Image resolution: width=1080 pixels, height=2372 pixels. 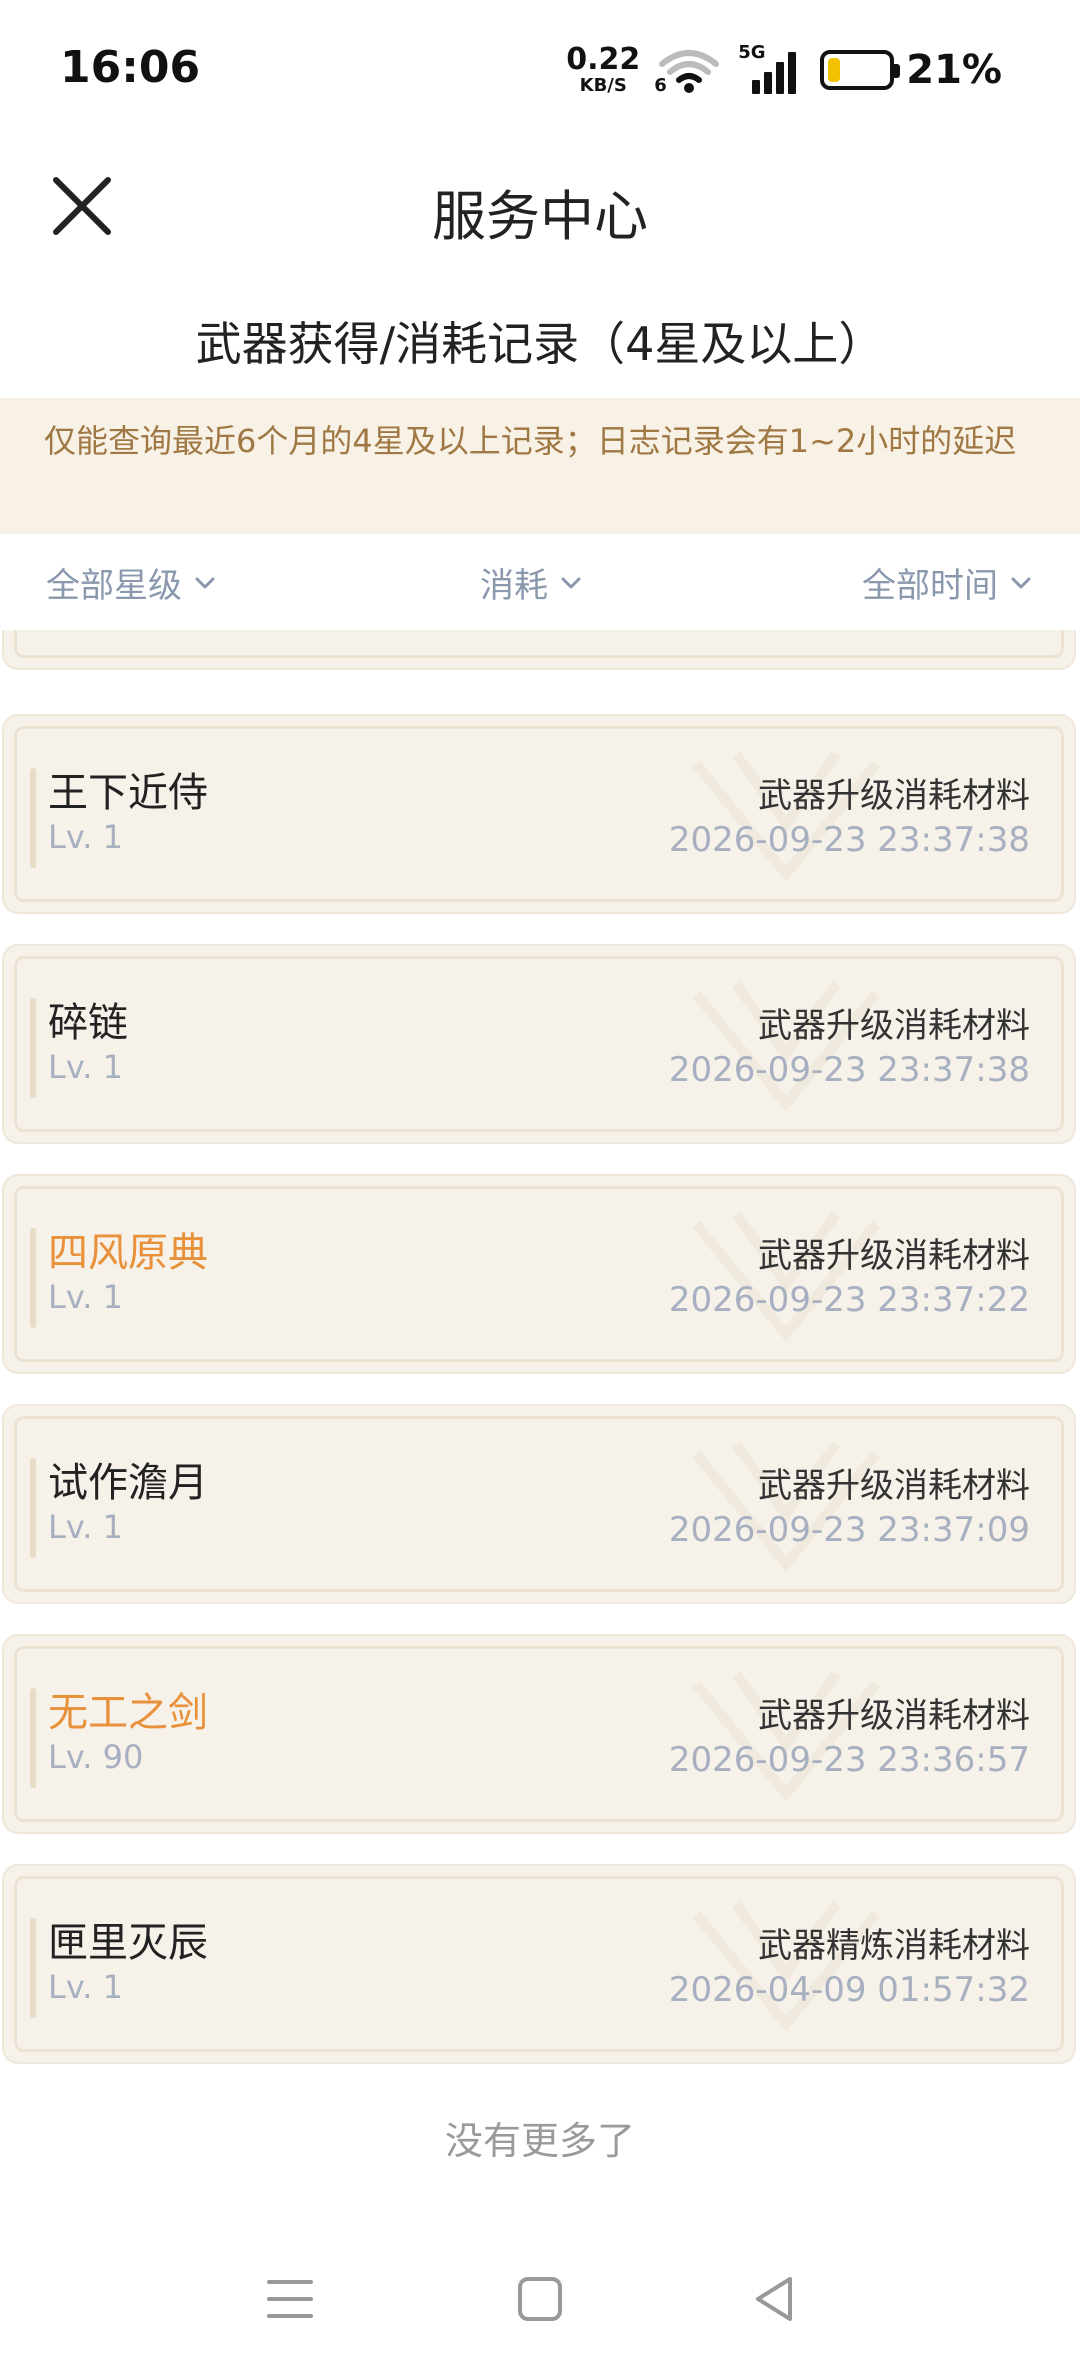 I want to click on network-speed: 0.22 KB/S, so click(x=603, y=70).